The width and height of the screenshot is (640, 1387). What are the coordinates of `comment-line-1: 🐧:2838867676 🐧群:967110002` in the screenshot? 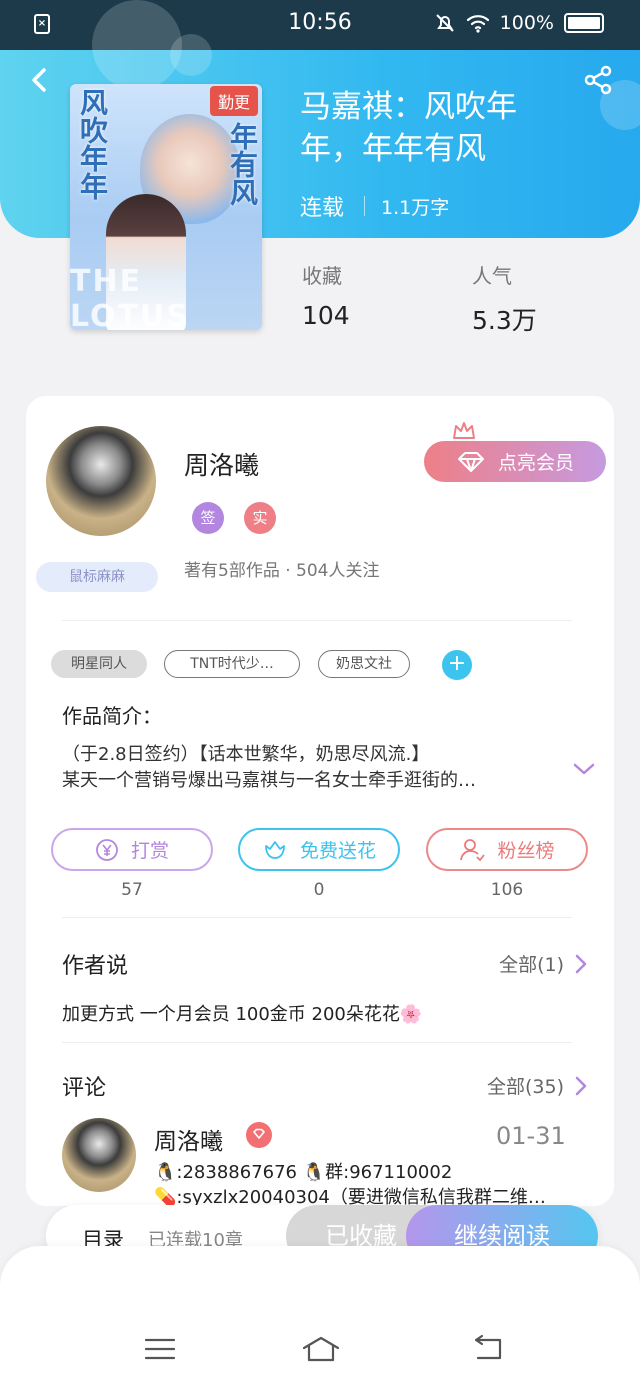 It's located at (303, 1172).